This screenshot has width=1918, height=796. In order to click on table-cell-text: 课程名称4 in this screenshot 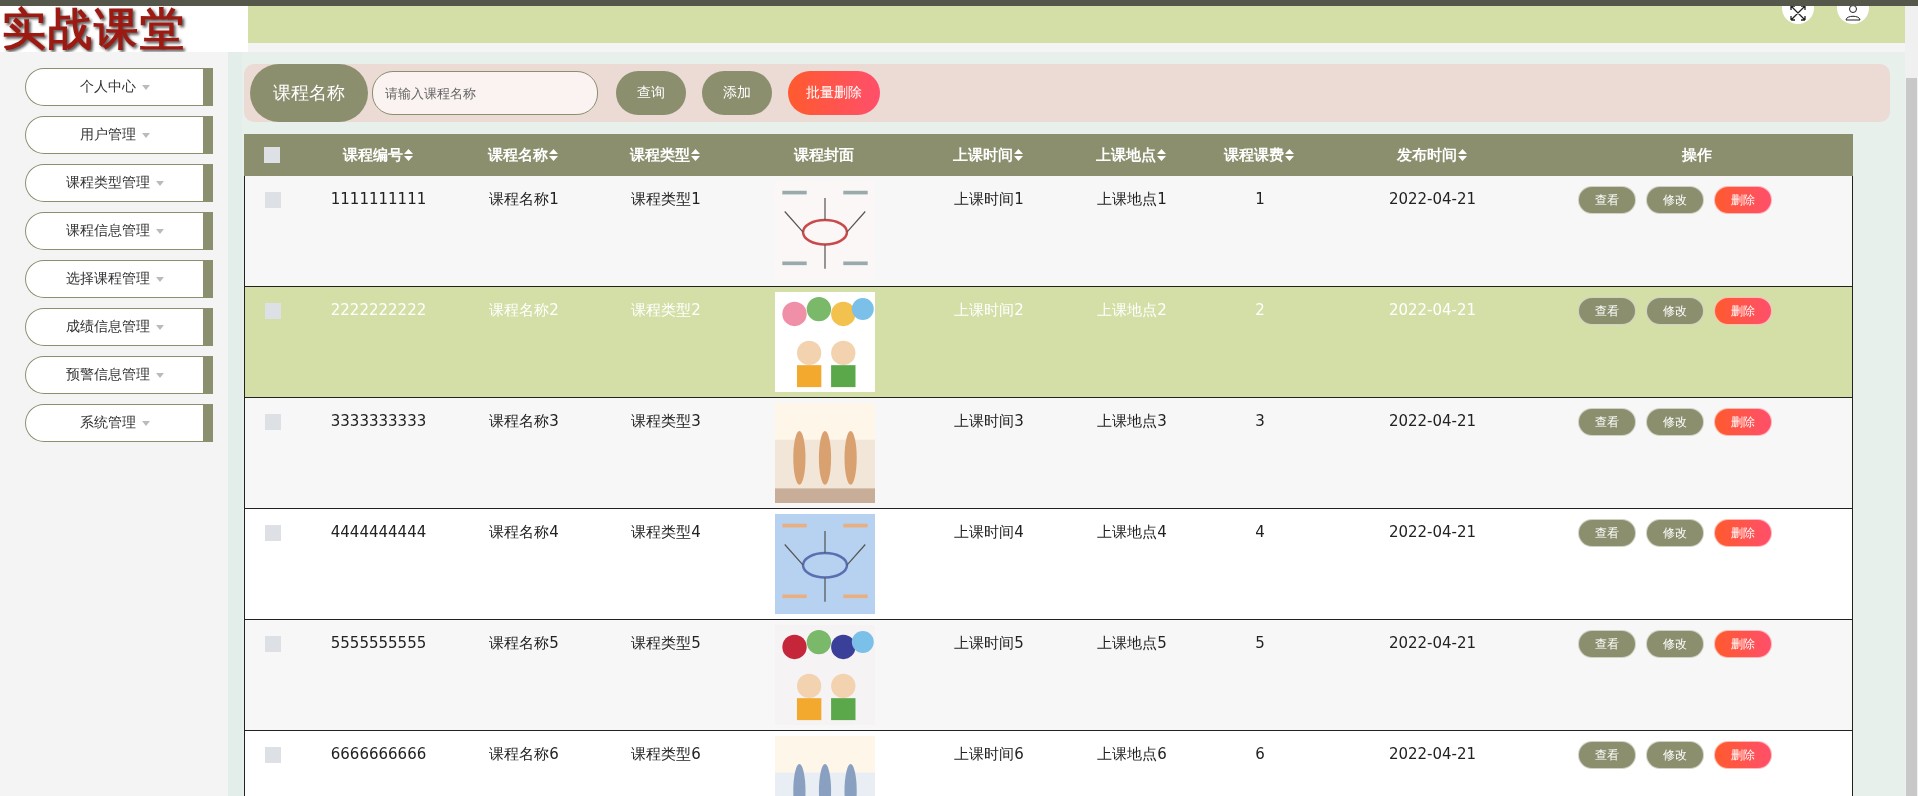, I will do `click(524, 532)`.